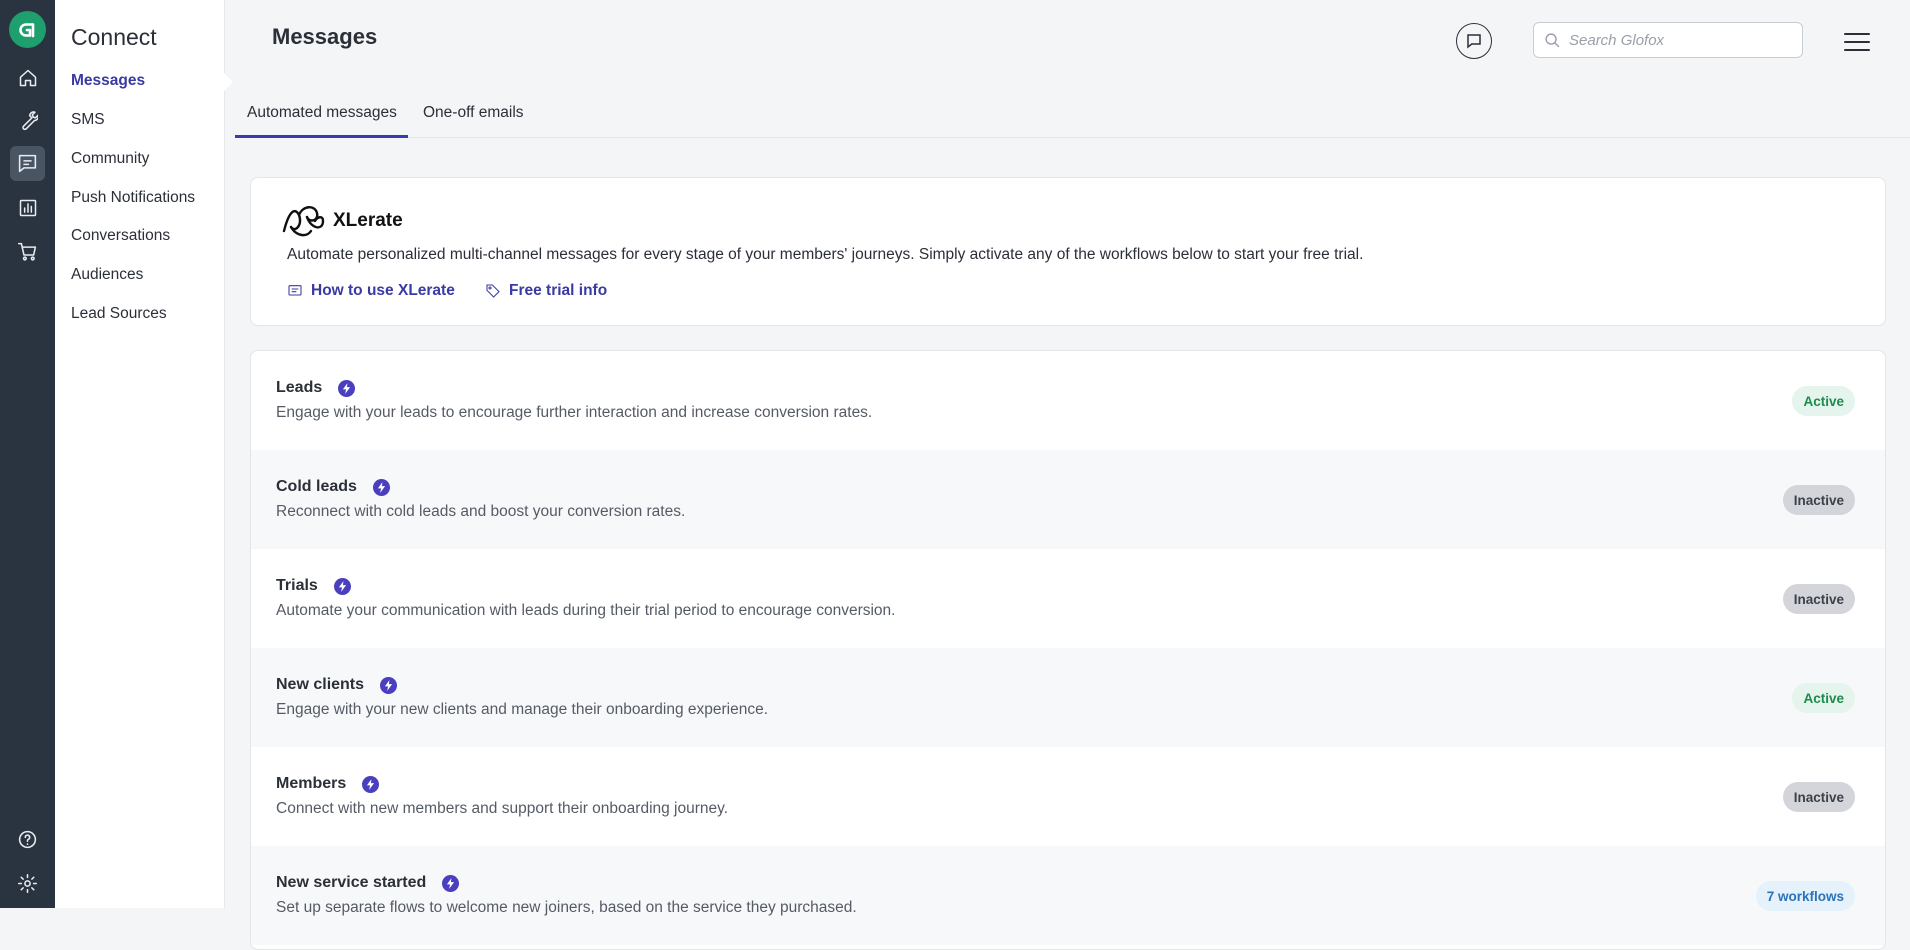 This screenshot has width=1910, height=950. I want to click on settings-icon, so click(27, 883).